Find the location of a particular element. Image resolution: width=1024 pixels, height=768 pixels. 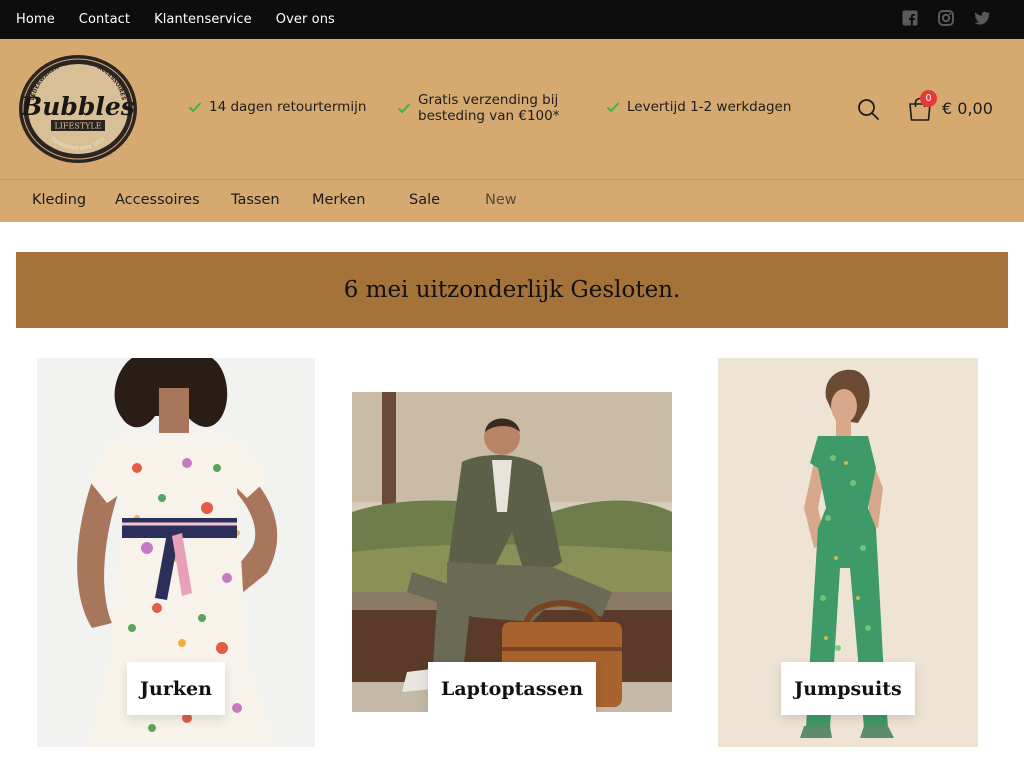

social-links is located at coordinates (946, 18).